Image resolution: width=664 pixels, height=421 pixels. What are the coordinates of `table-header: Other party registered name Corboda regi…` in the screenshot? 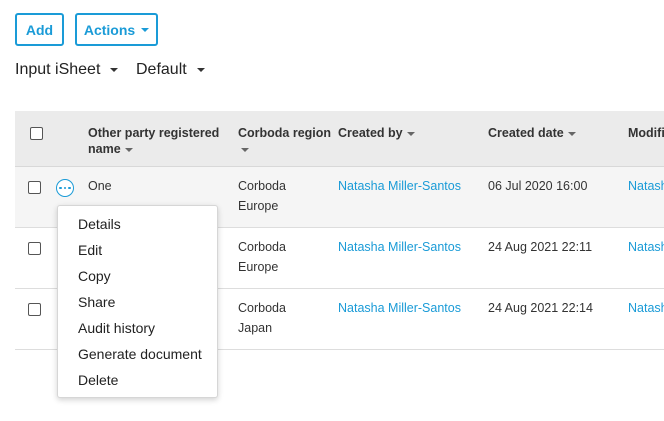 It's located at (339, 139).